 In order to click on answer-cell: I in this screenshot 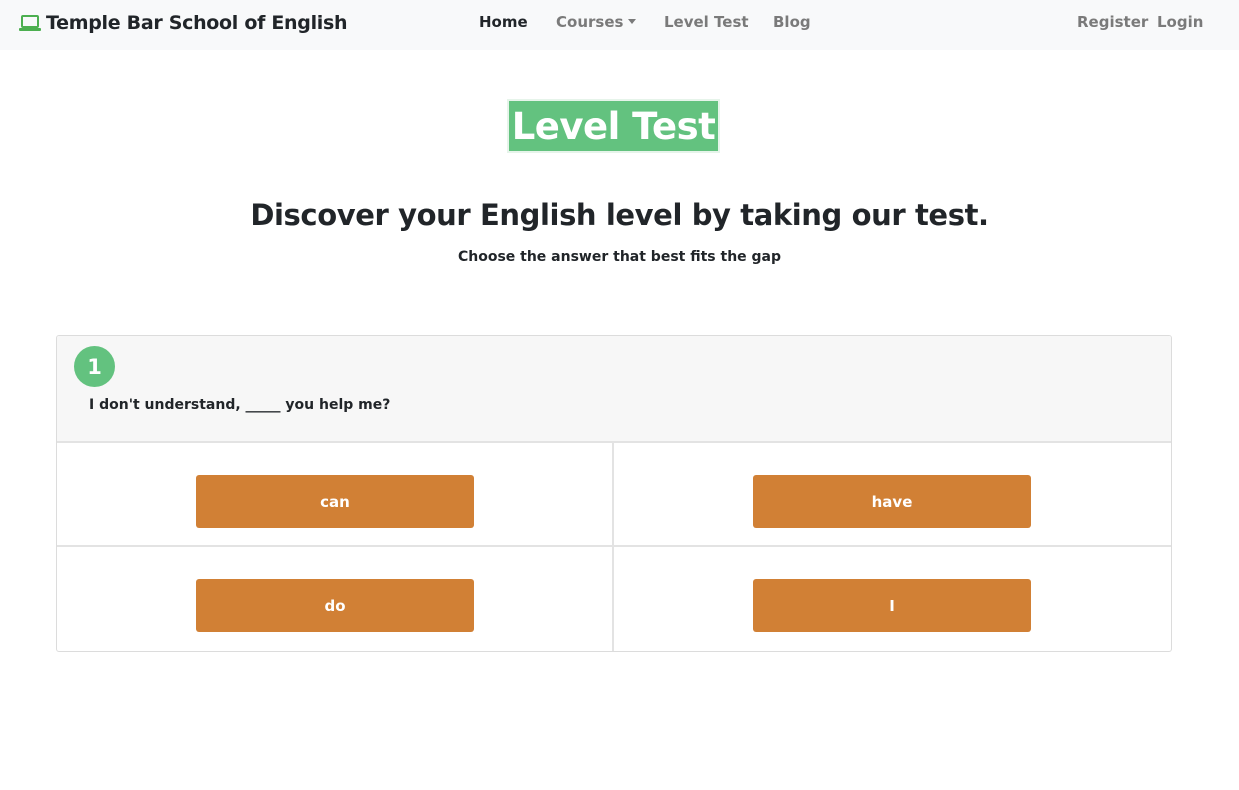, I will do `click(892, 599)`.